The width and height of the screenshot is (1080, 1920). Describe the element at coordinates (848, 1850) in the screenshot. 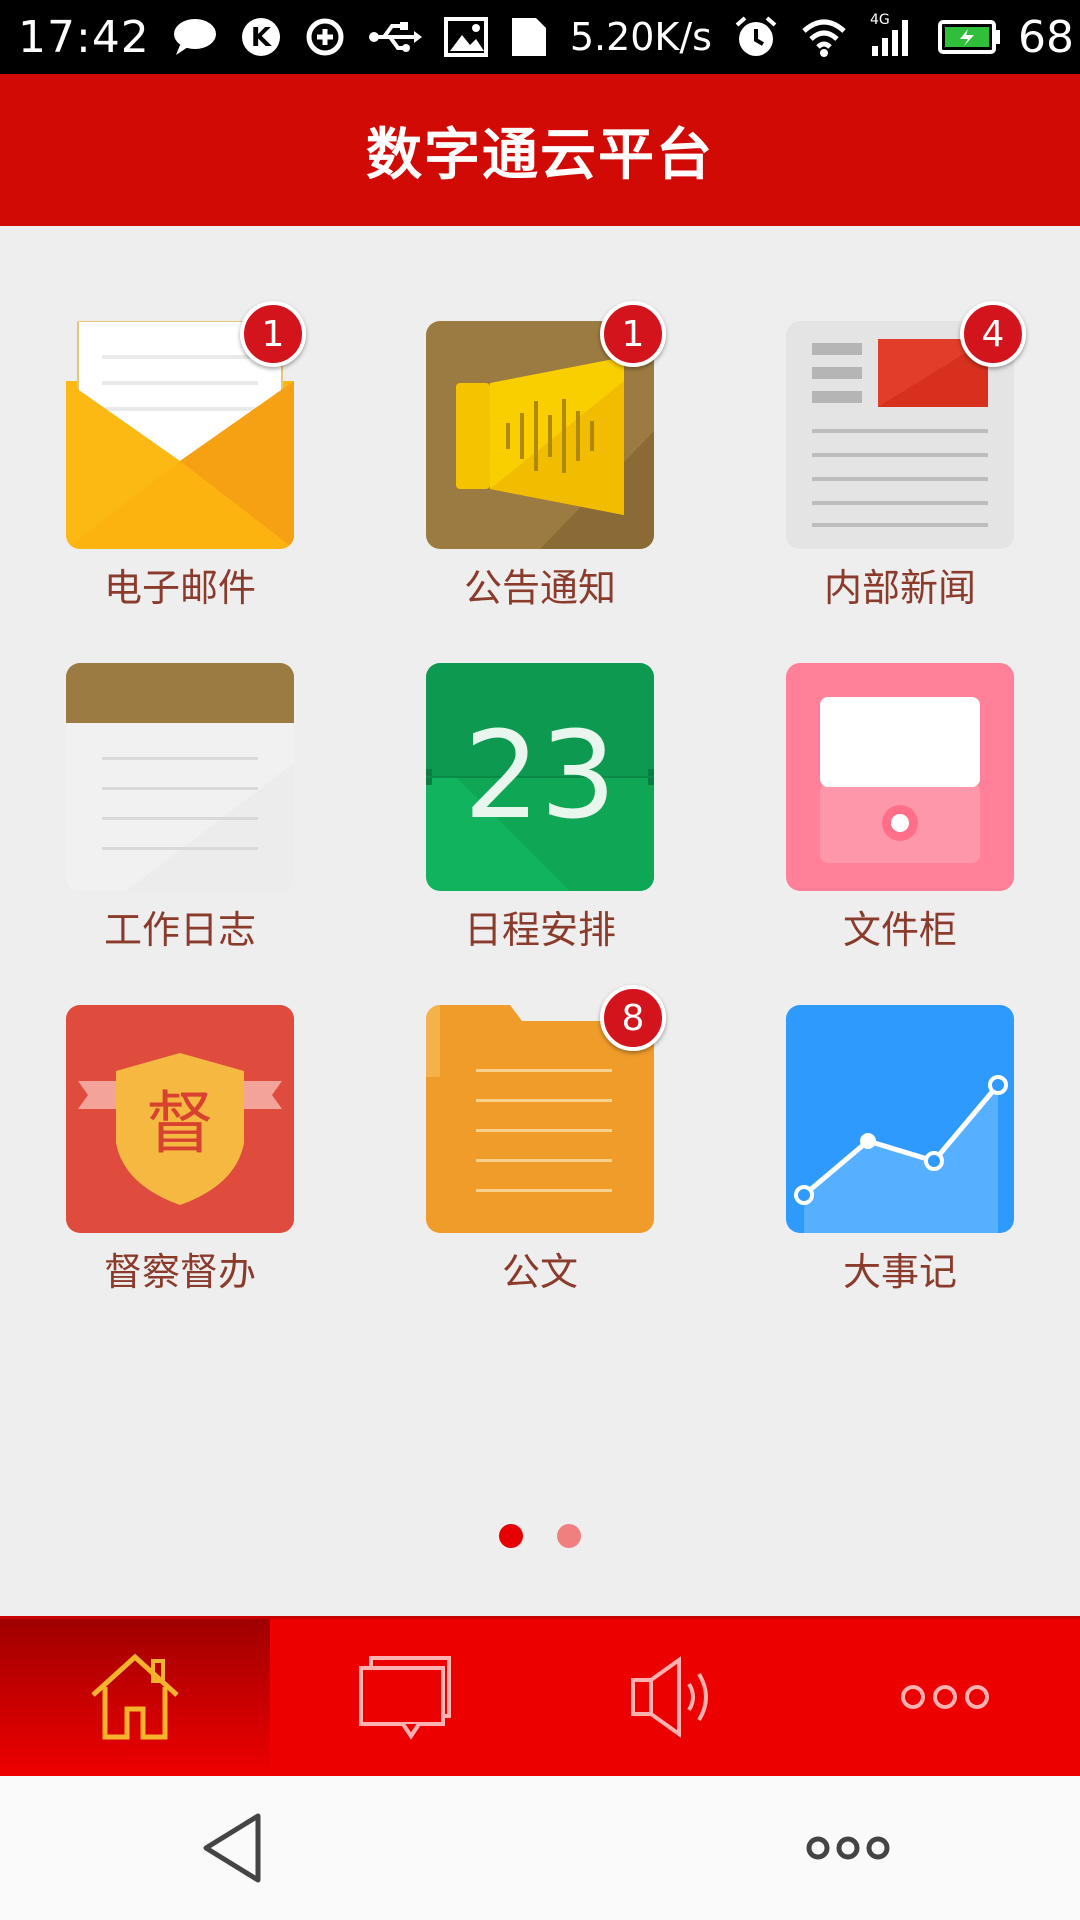

I see `menu-icon` at that location.